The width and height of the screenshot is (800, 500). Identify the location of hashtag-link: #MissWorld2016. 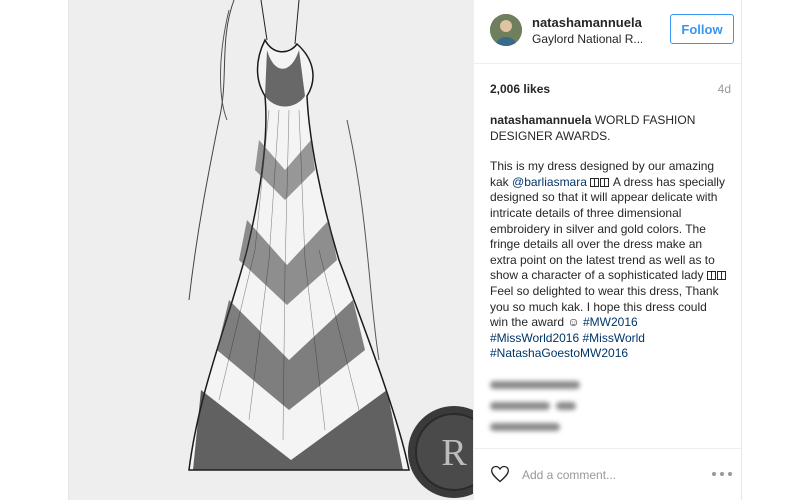
(534, 338).